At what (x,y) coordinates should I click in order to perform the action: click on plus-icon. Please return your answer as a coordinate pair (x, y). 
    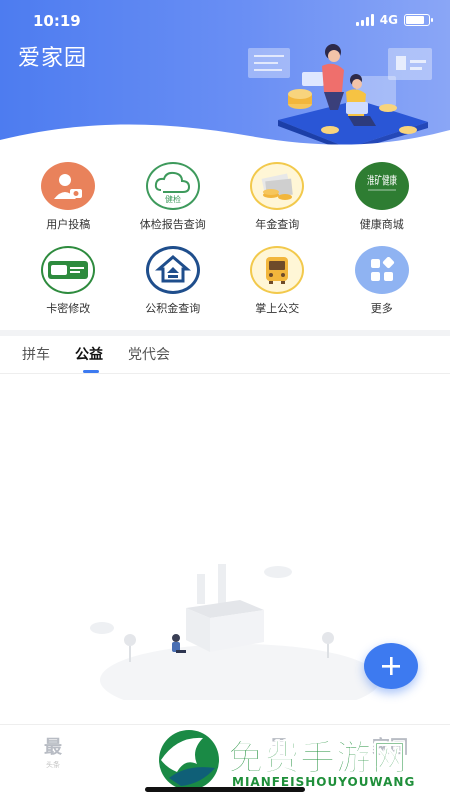
    Looking at the image, I should click on (391, 666).